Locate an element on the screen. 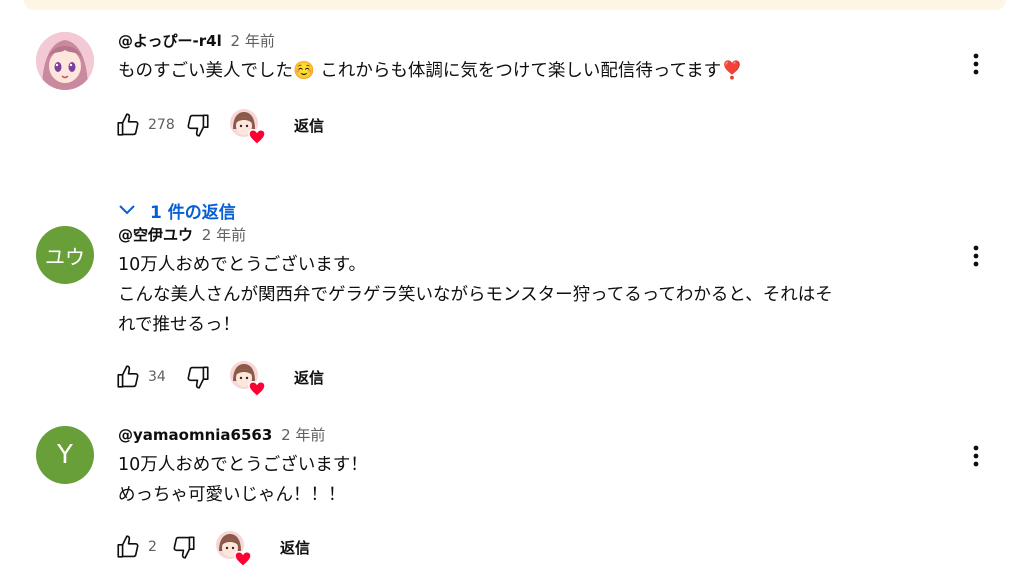 The width and height of the screenshot is (1024, 579). comment-text: ものすごい美人でした☺️ これからも体調に気をつけて楽しい配信待ってます❣️ is located at coordinates (430, 71).